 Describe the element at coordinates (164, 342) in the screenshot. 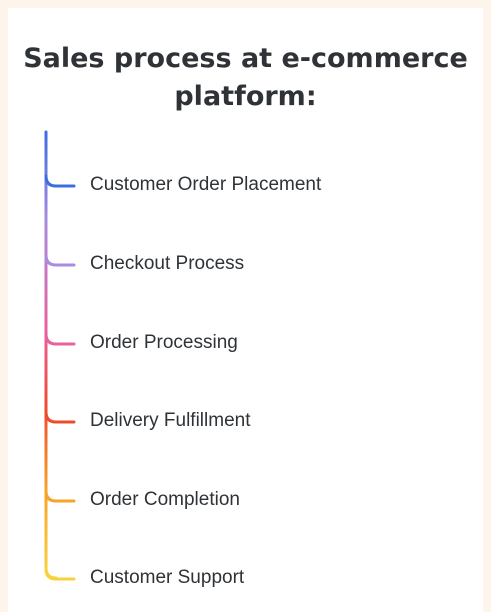

I see `step-label-3: Order Processing` at that location.